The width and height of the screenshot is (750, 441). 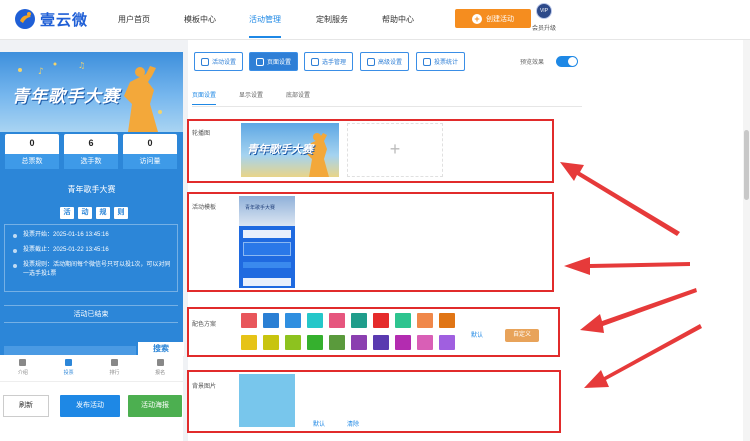 What do you see at coordinates (23, 368) in the screenshot?
I see `tab-intro: 介绍` at bounding box center [23, 368].